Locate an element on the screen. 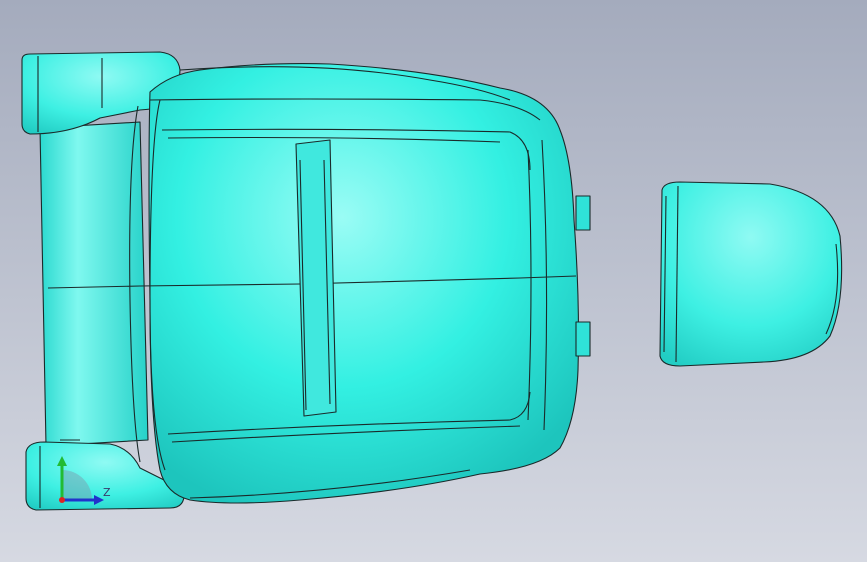 This screenshot has width=867, height=562. detached-pad-body is located at coordinates (751, 274).